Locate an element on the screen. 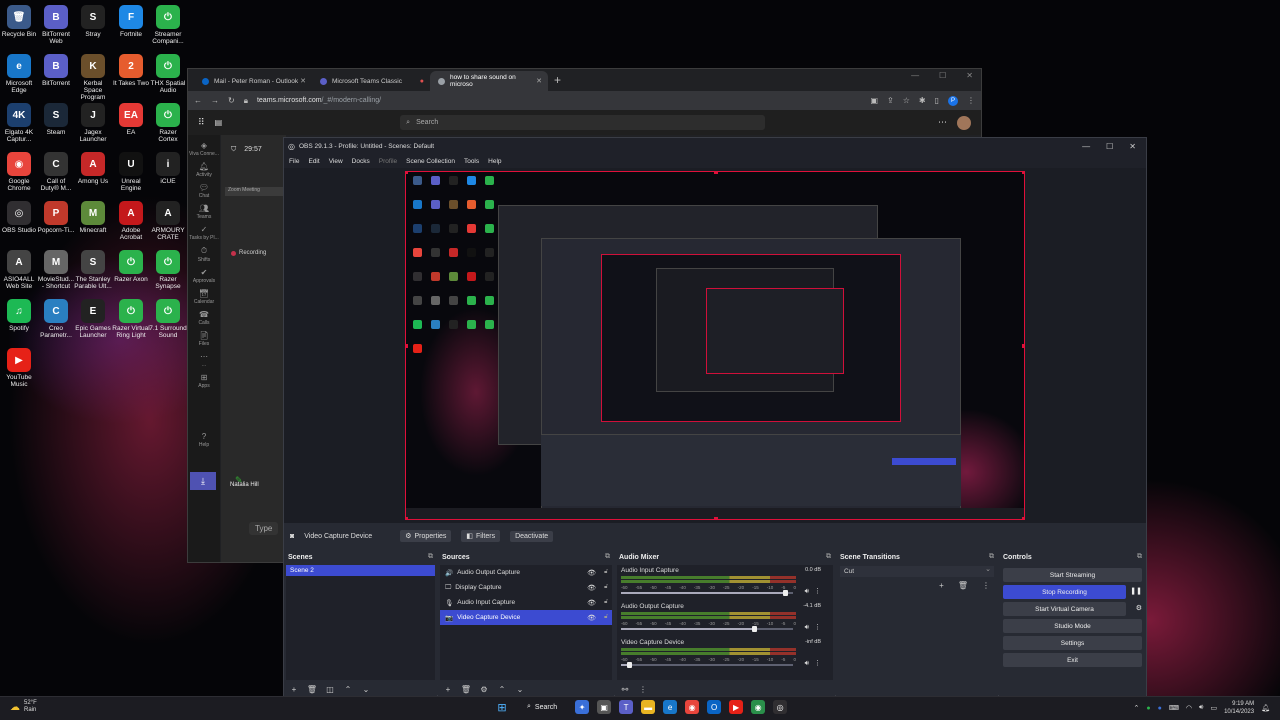 The width and height of the screenshot is (1280, 720). volume-slider is located at coordinates (707, 629).